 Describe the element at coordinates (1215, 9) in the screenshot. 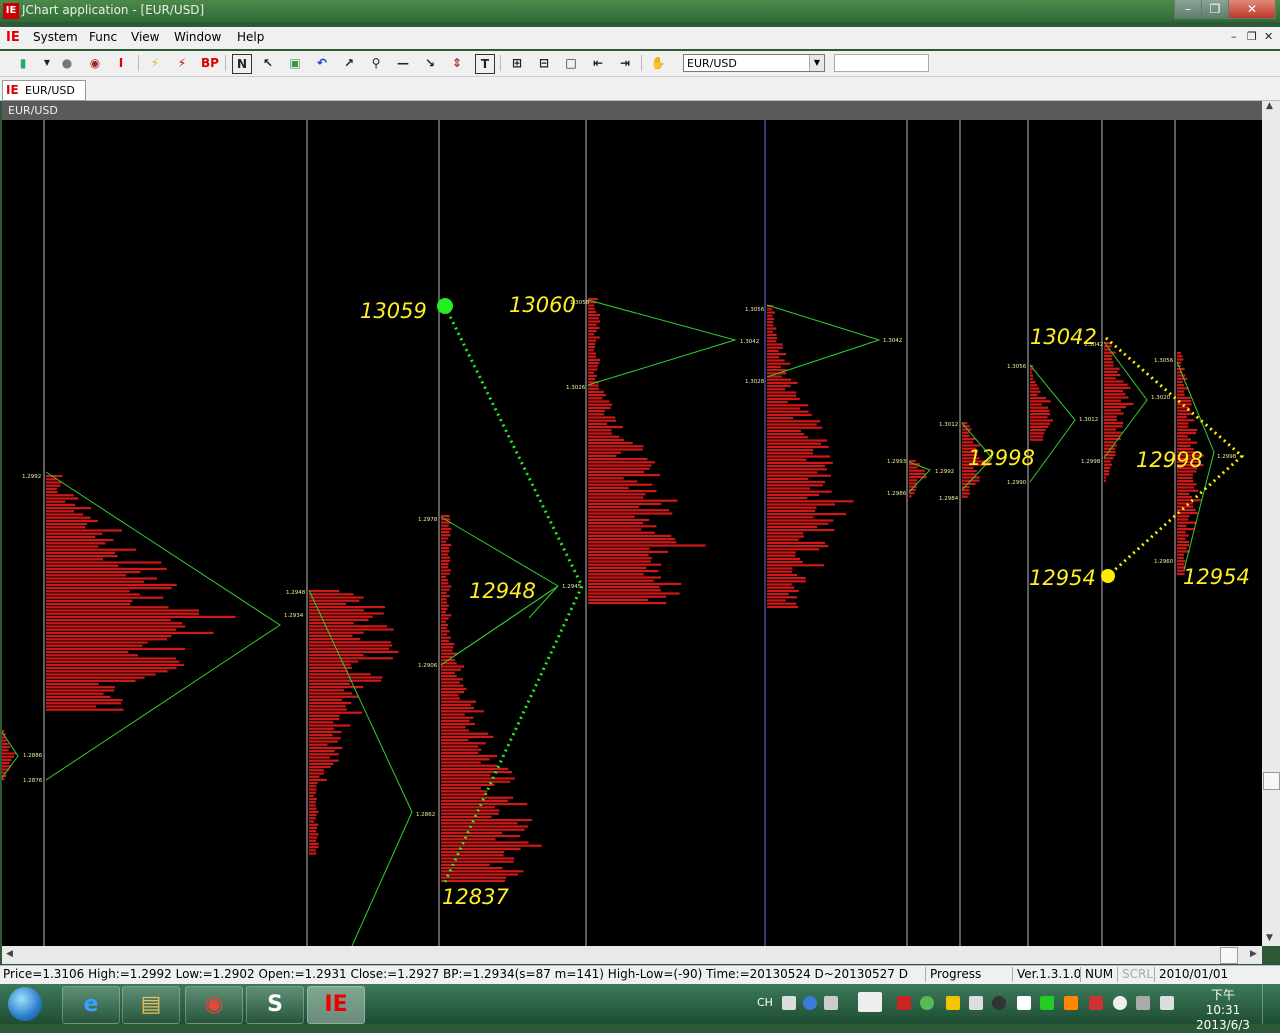

I see `maximize-button: ❐` at that location.